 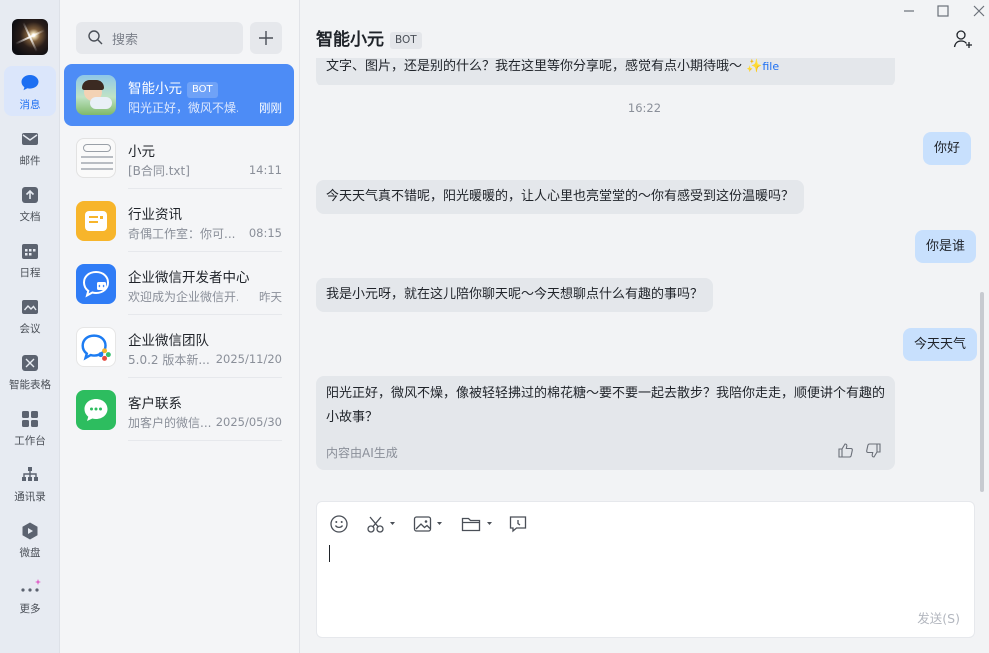 I want to click on user-message: 你好, so click(x=947, y=148).